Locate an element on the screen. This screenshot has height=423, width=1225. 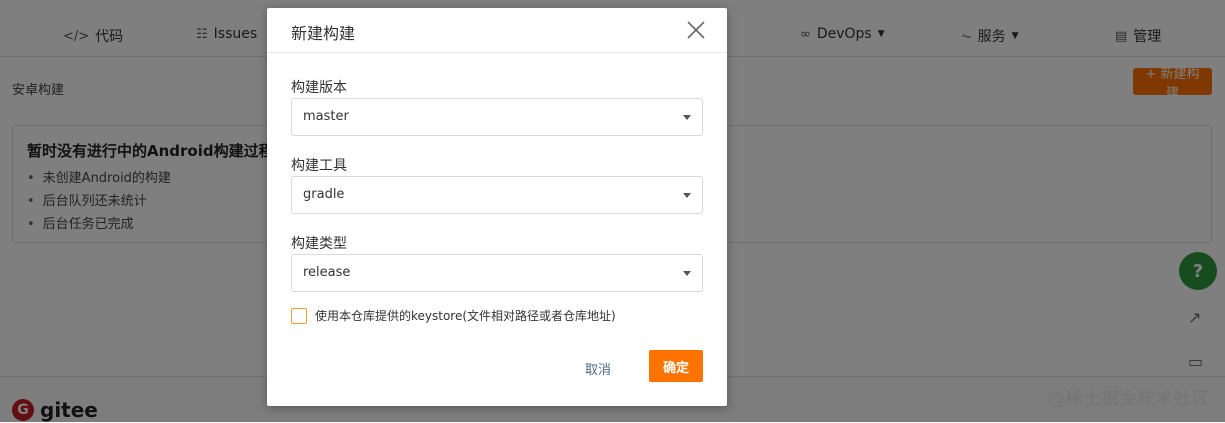
close-icon is located at coordinates (696, 30).